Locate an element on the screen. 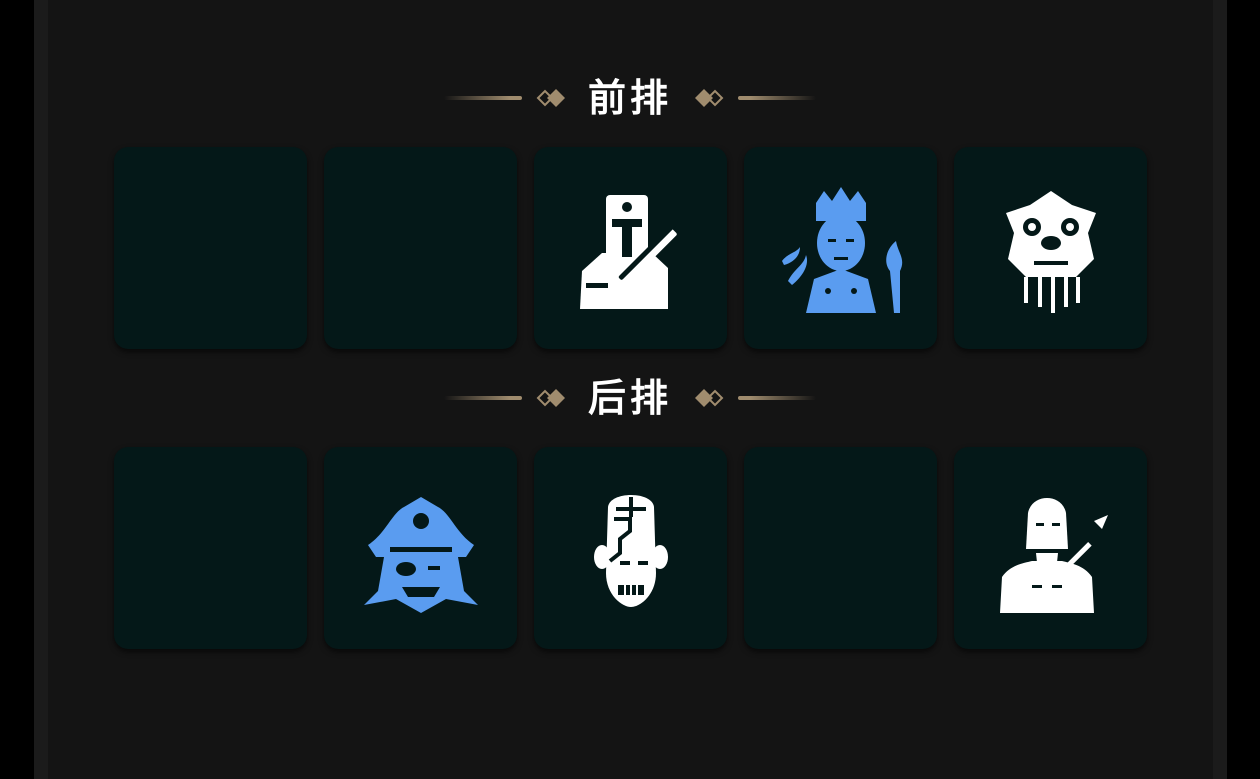 The image size is (1260, 779). front-slot-lion-mask is located at coordinates (1050, 248).